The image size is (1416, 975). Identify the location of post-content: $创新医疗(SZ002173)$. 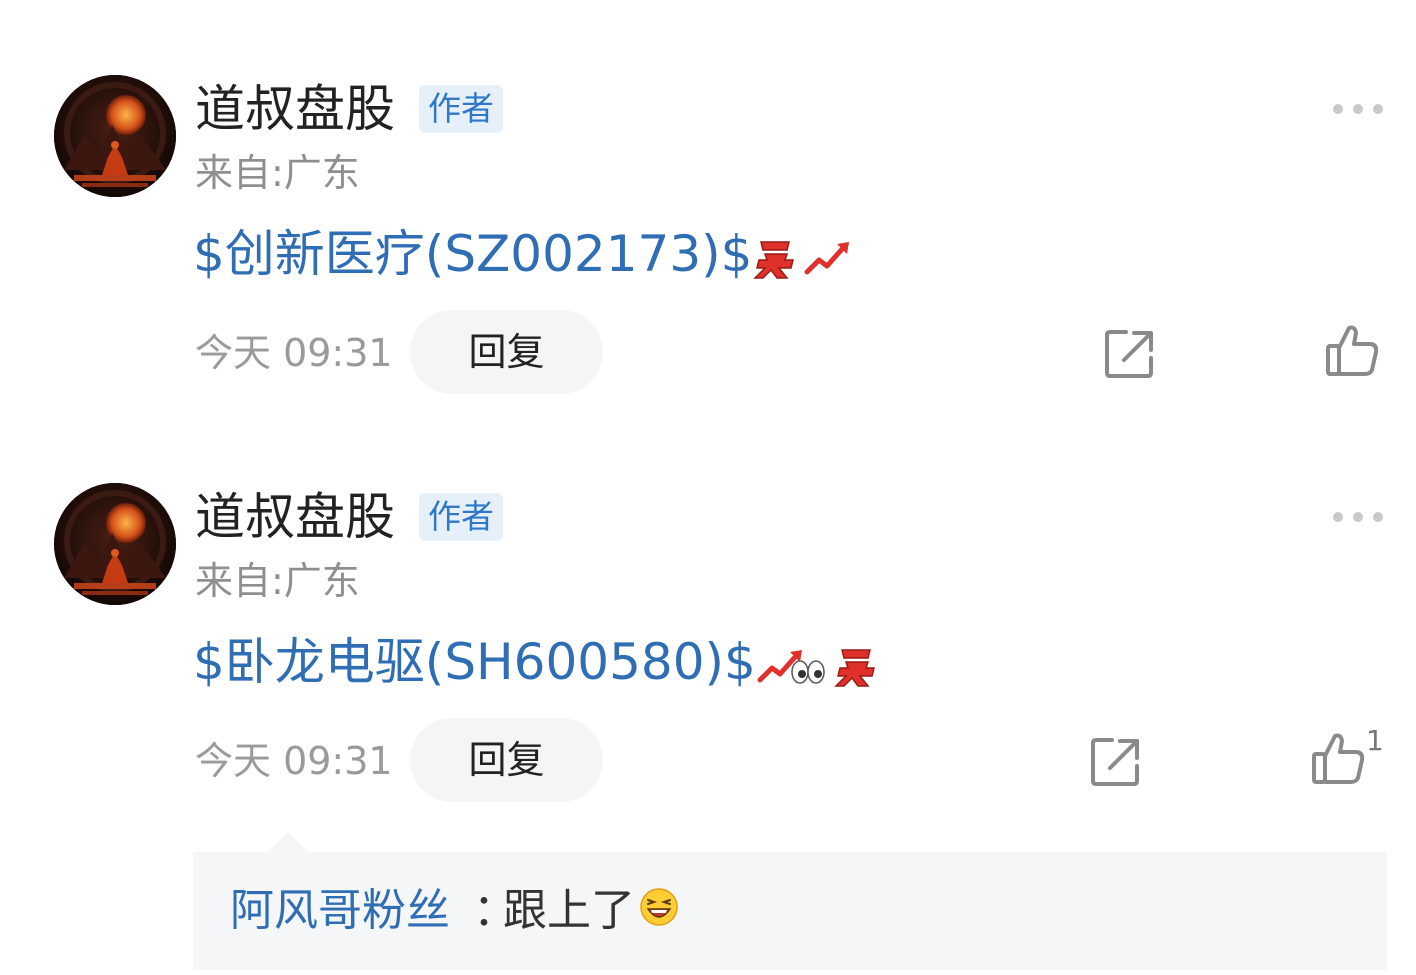
(522, 254).